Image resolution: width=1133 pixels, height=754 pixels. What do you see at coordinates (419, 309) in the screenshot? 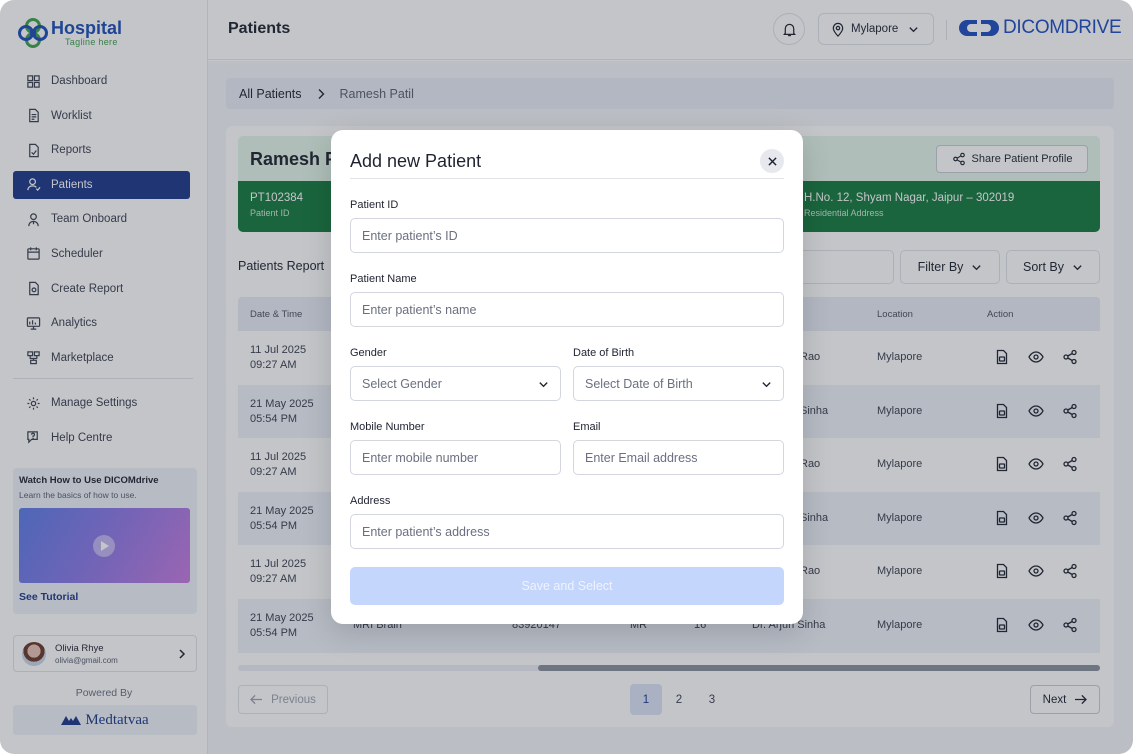
I see `patient-name-placeholder: Enter patient’s name` at bounding box center [419, 309].